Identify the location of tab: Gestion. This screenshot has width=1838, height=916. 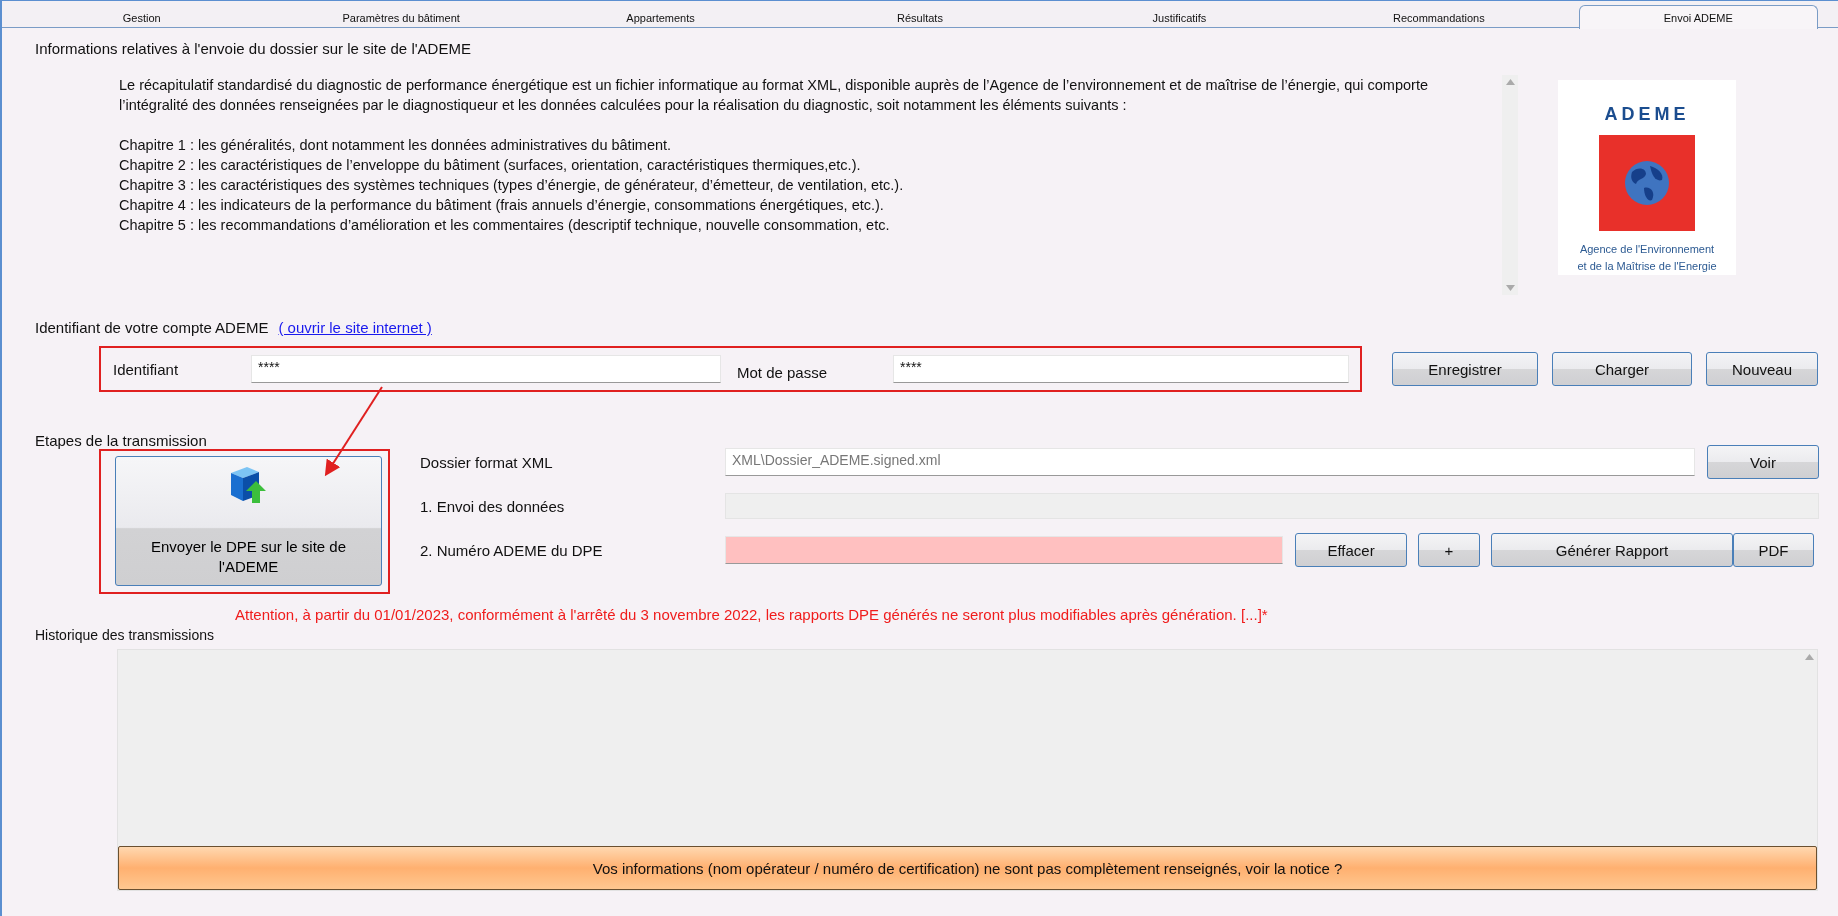
(142, 17).